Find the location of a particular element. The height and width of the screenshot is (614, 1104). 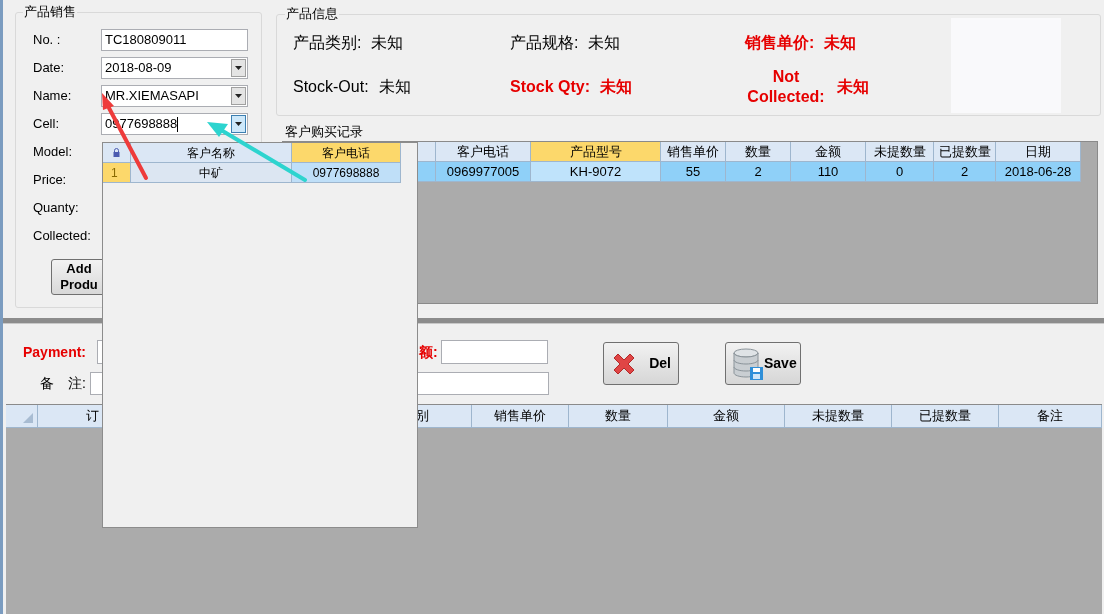

info-label: 销售单价: is located at coordinates (780, 43).